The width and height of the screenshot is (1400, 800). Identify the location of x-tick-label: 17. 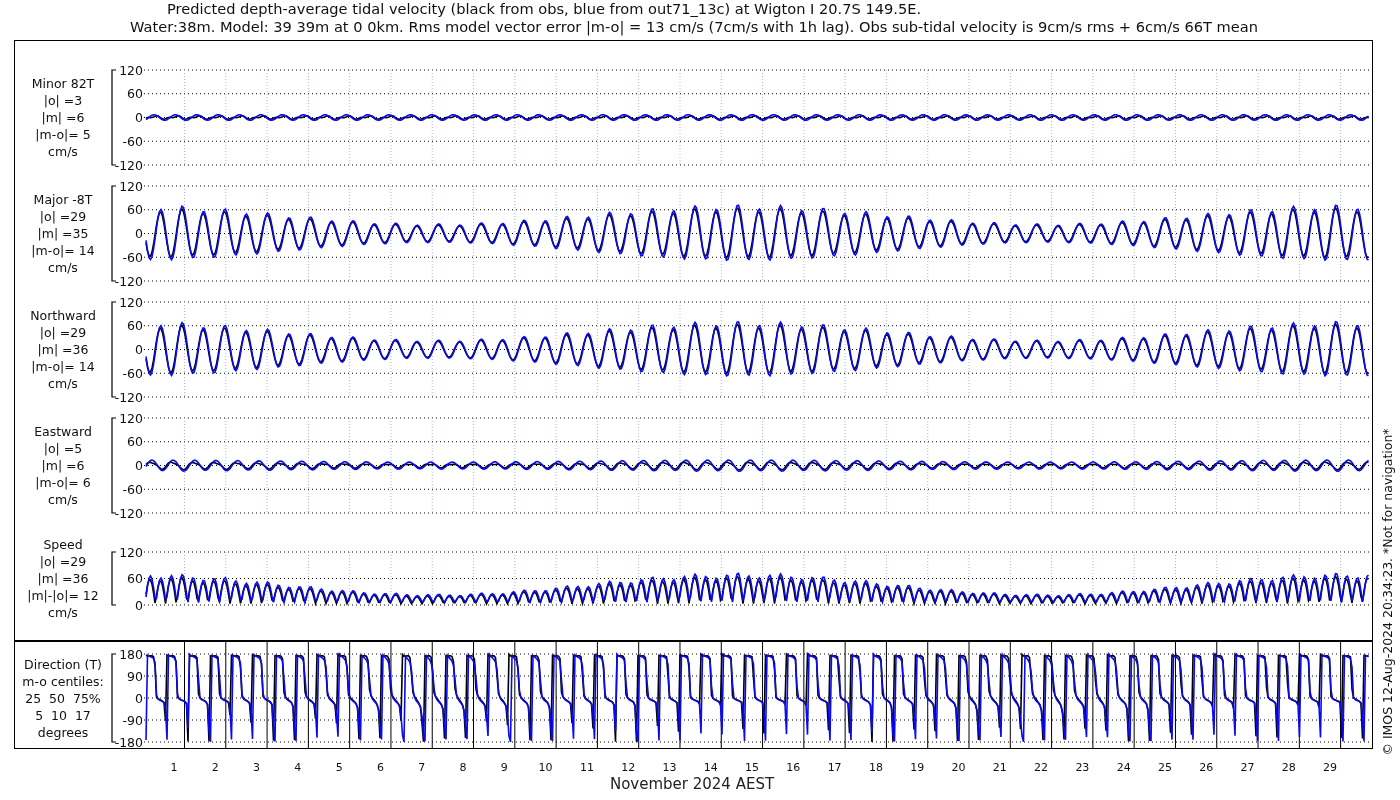
(834, 767).